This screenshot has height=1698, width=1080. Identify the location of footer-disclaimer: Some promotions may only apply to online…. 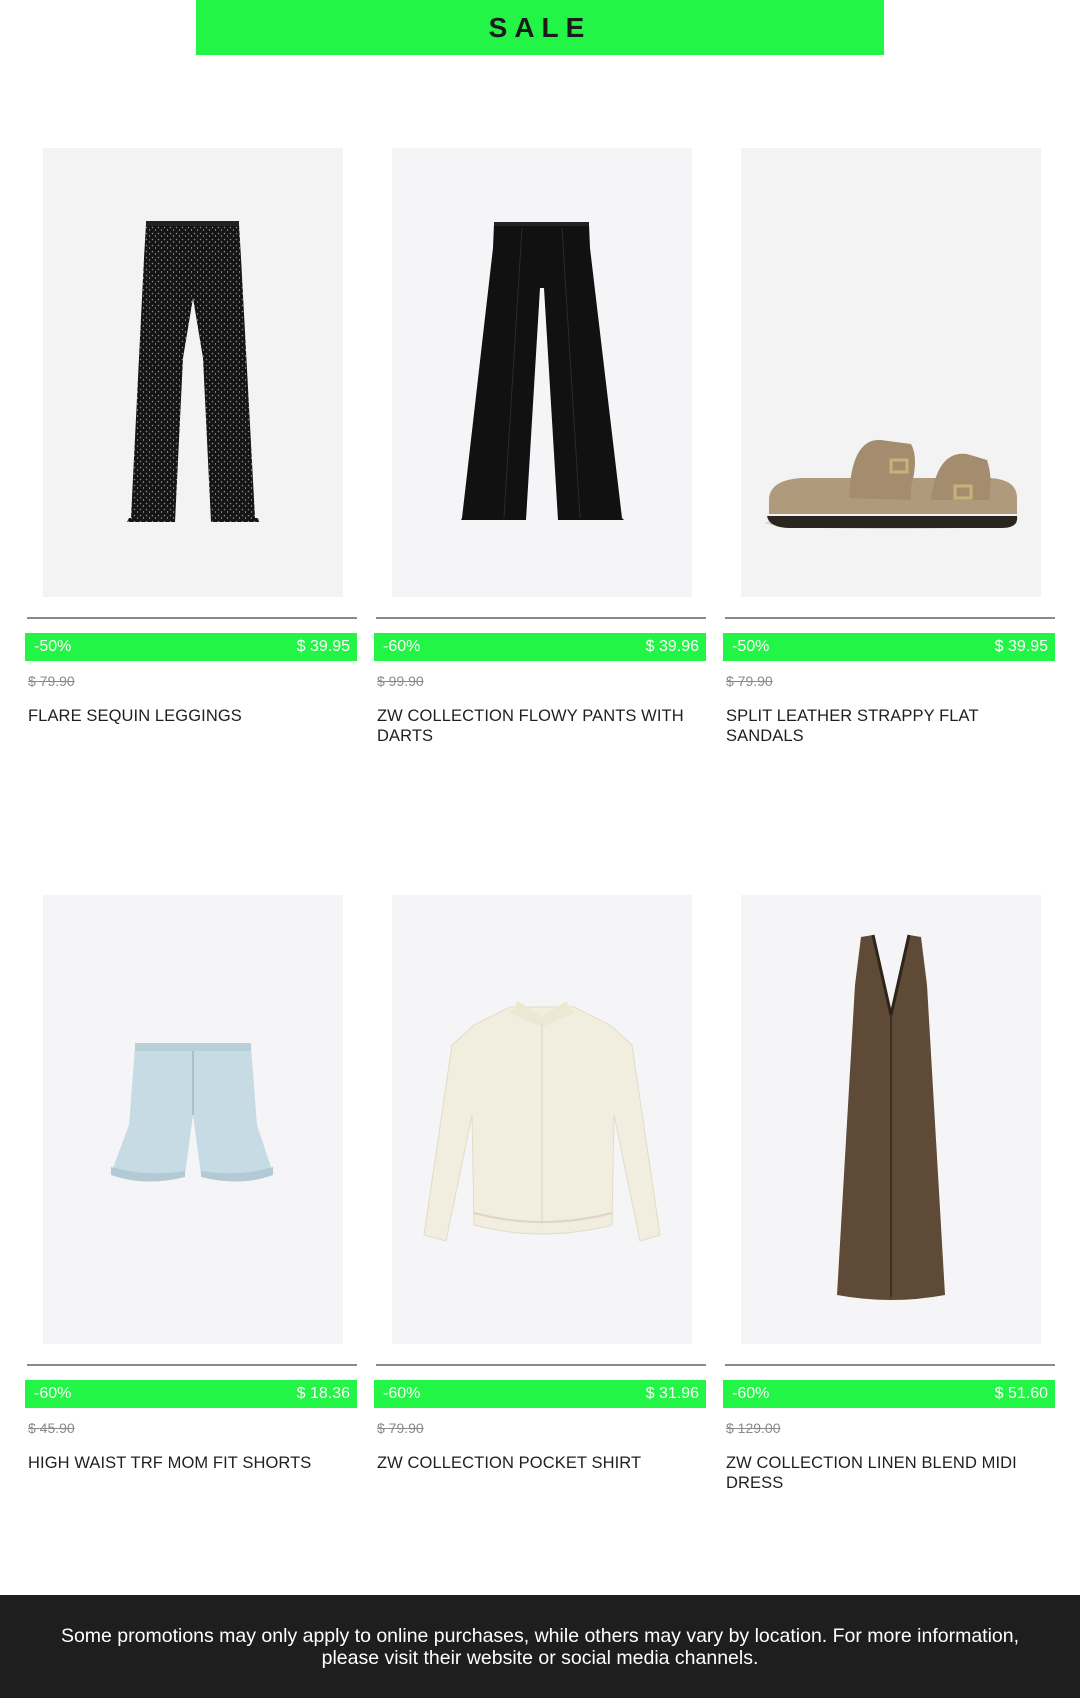
(540, 1646).